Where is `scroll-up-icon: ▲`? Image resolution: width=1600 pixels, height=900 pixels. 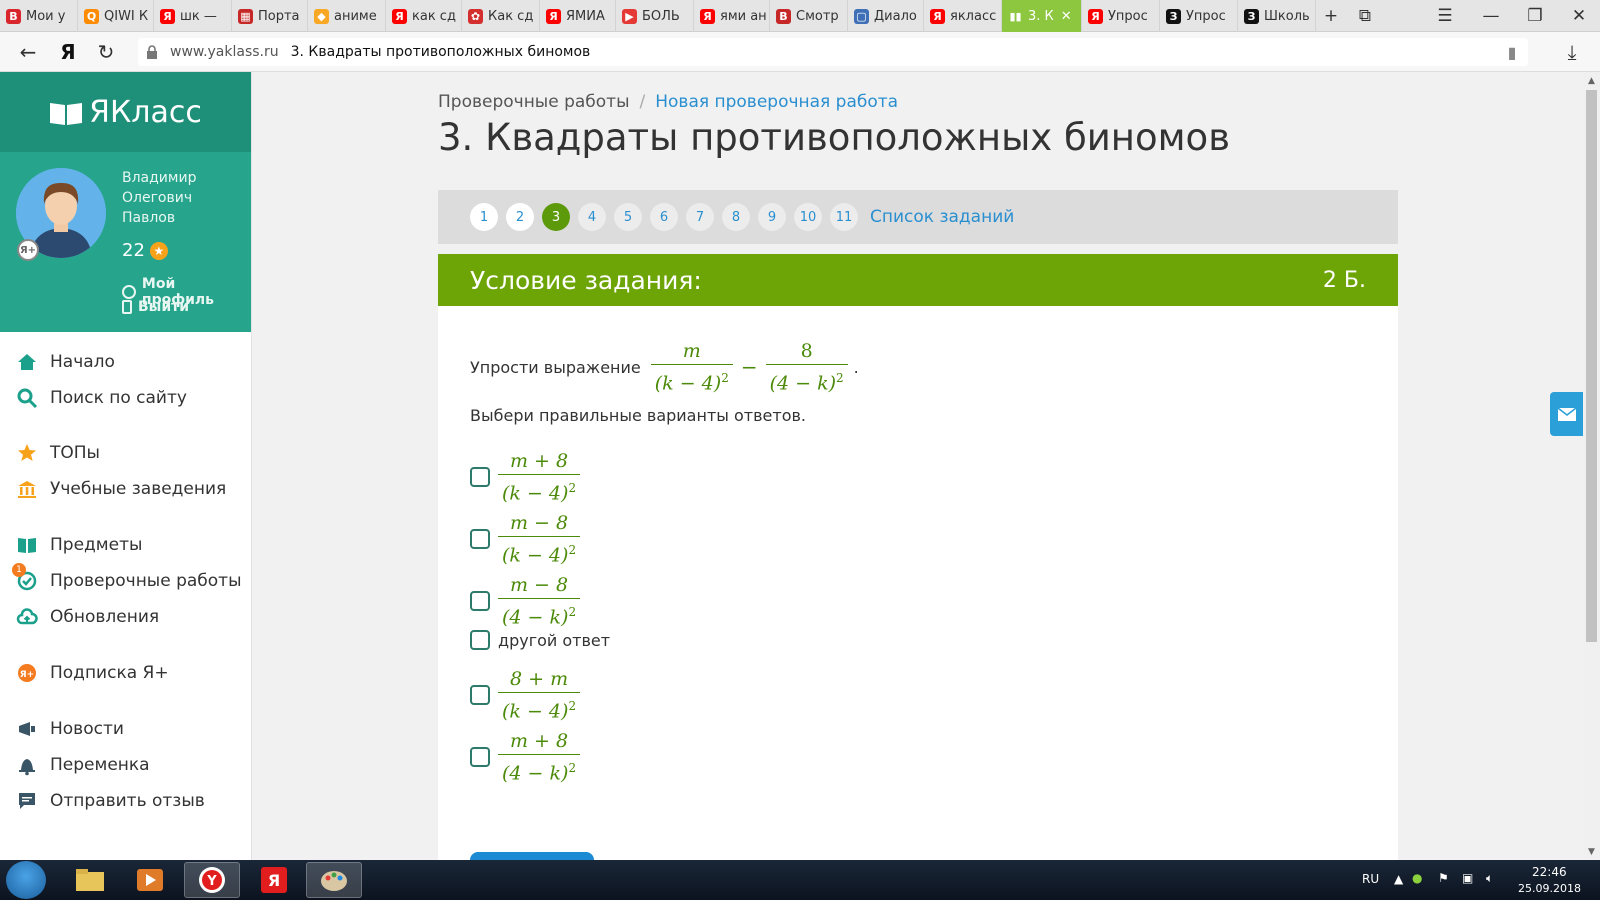 scroll-up-icon: ▲ is located at coordinates (1591, 80).